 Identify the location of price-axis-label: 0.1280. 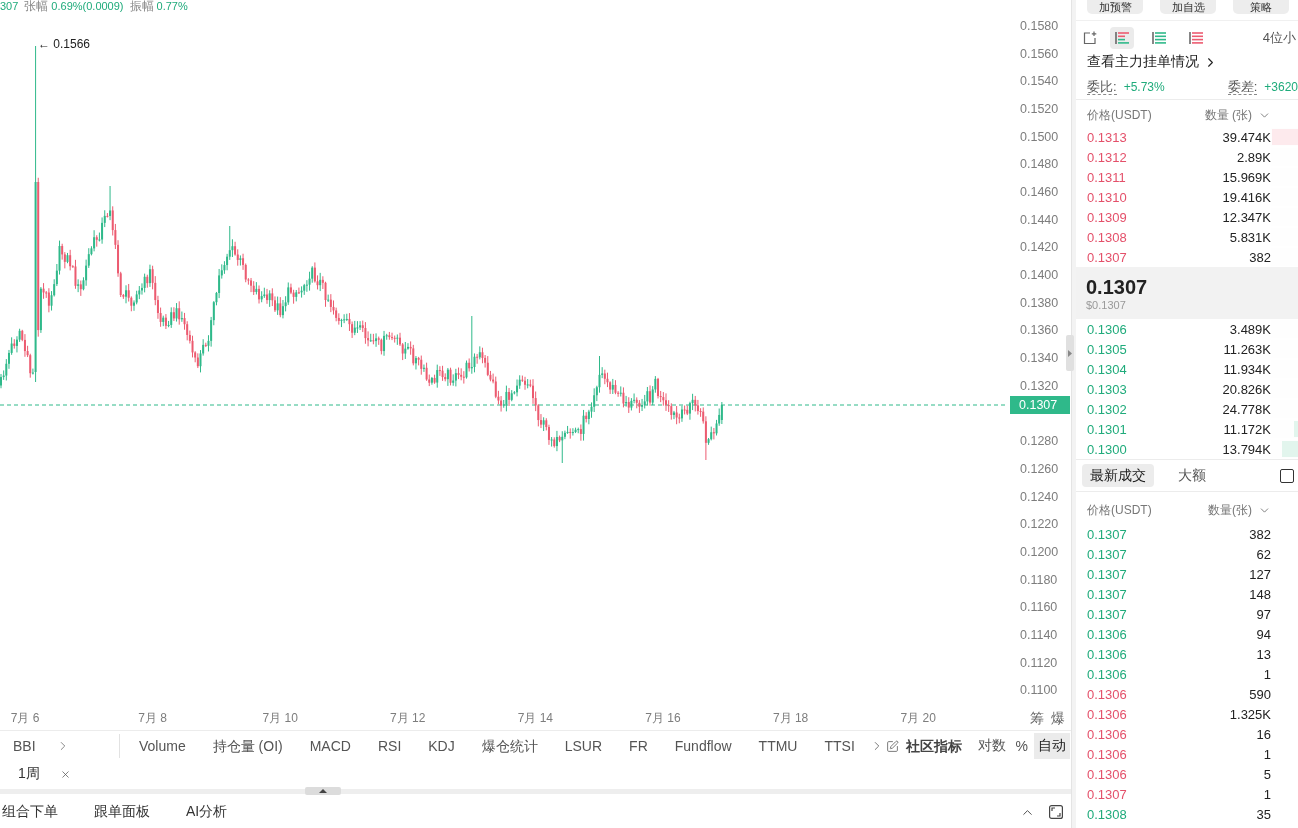
(1039, 441).